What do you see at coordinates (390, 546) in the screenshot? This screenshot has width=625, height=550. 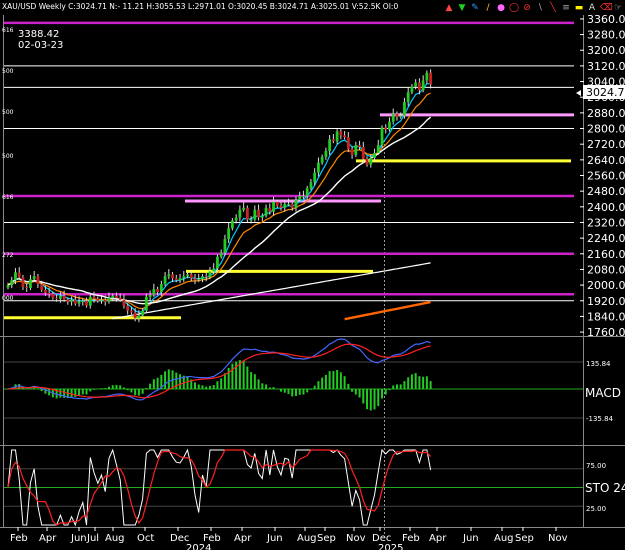 I see `x-year-label-1: 2025` at bounding box center [390, 546].